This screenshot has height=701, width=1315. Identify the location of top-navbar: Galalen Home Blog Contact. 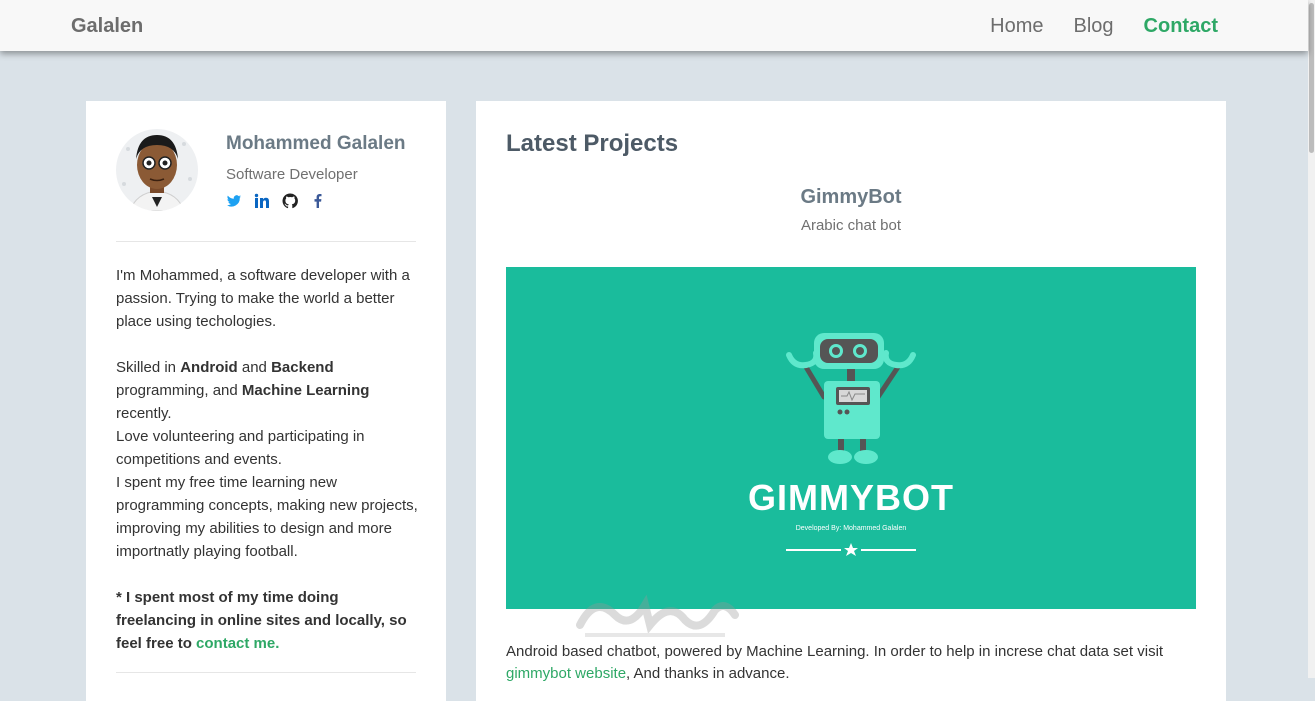
(654, 25).